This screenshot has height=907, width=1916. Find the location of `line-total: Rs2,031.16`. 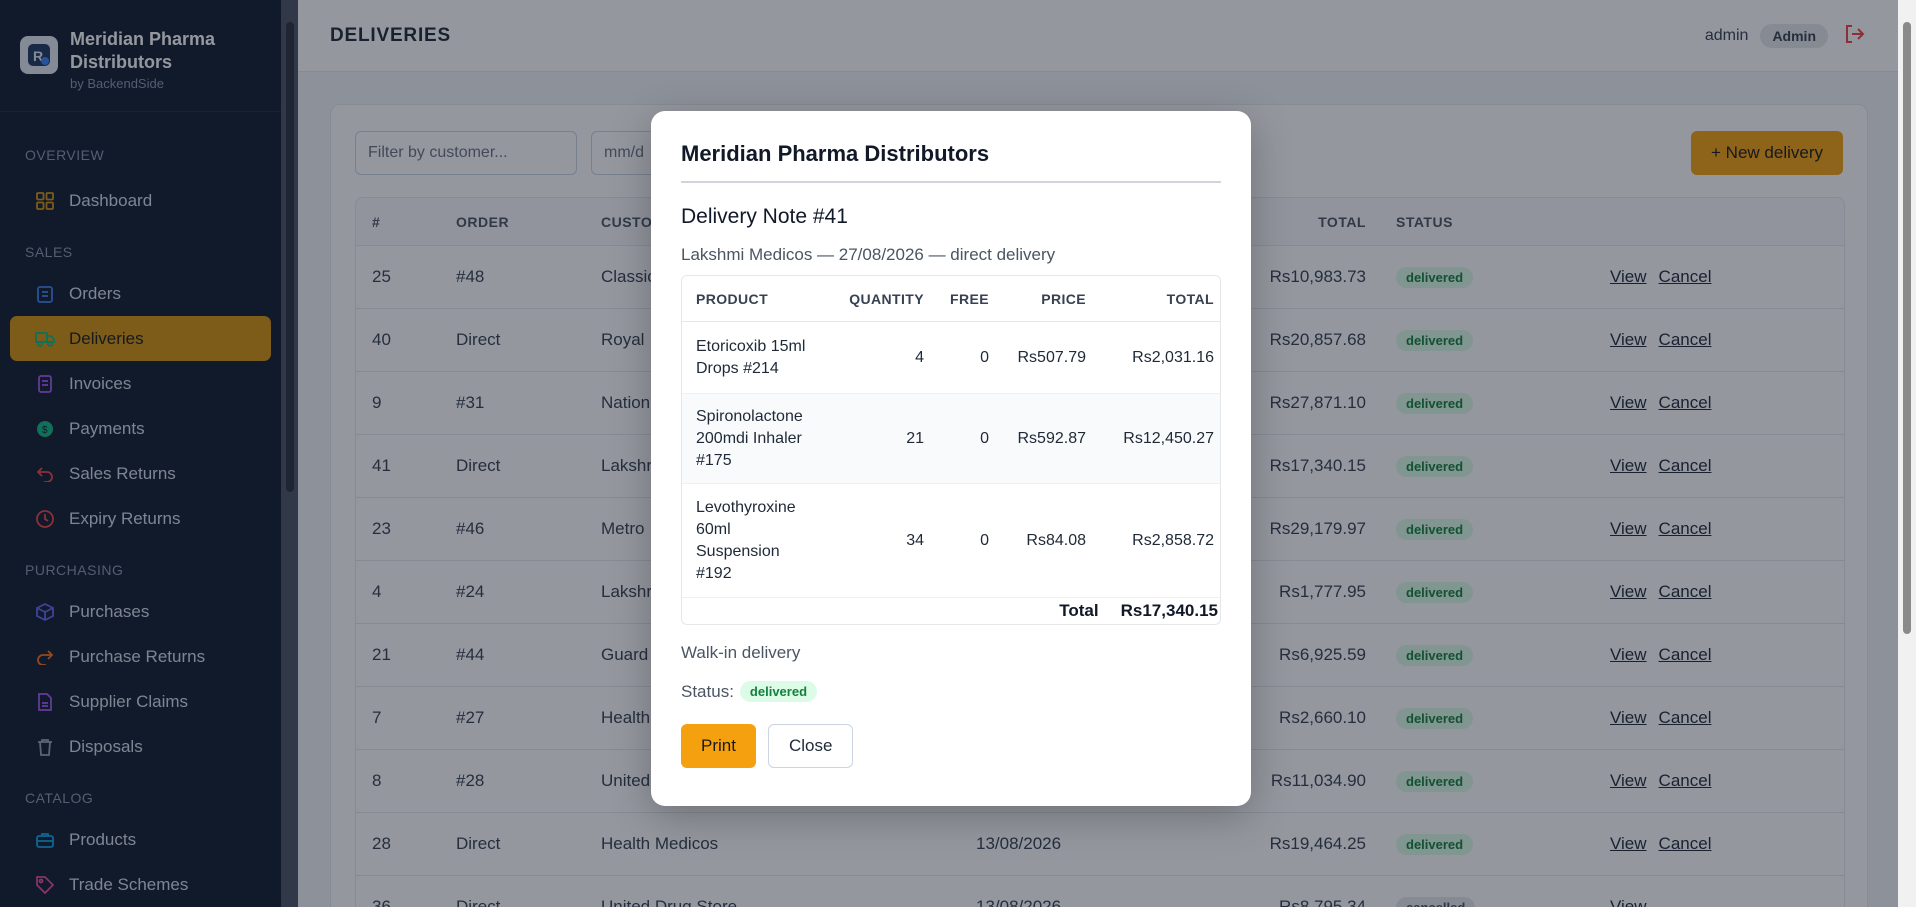

line-total: Rs2,031.16 is located at coordinates (1173, 357).